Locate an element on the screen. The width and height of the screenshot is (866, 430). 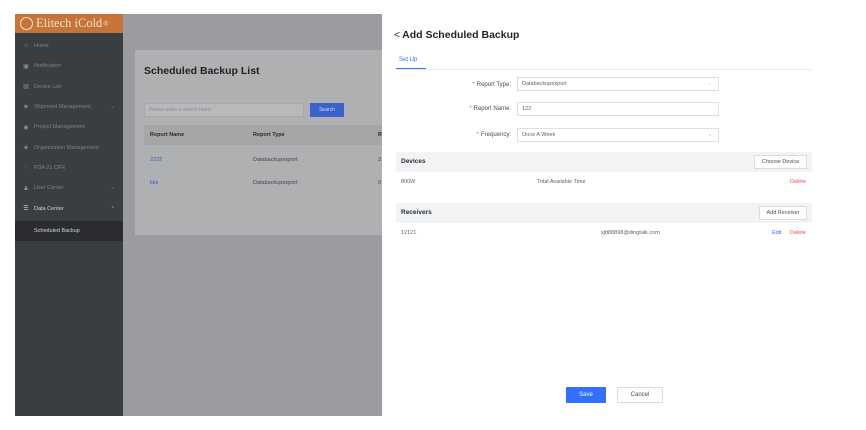
registered-mark: ® is located at coordinates (106, 23).